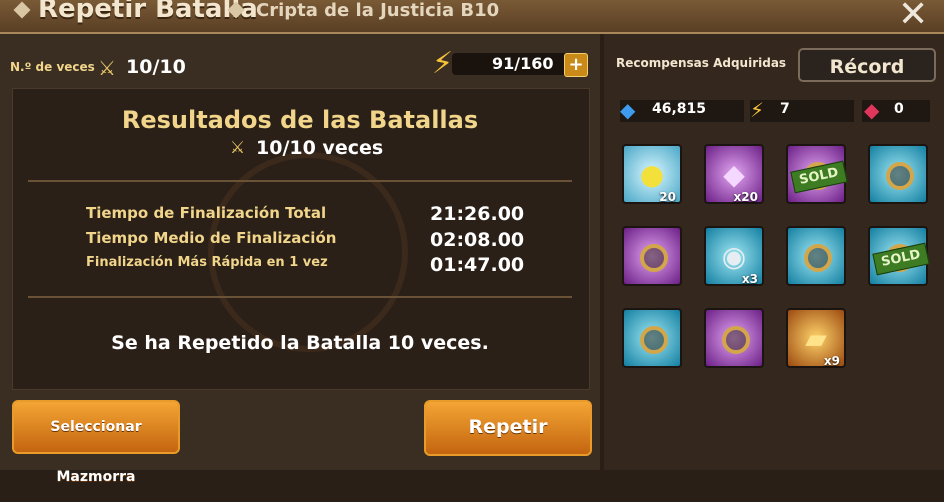 This screenshot has width=944, height=502. I want to click on ruby-icon: ◆, so click(872, 110).